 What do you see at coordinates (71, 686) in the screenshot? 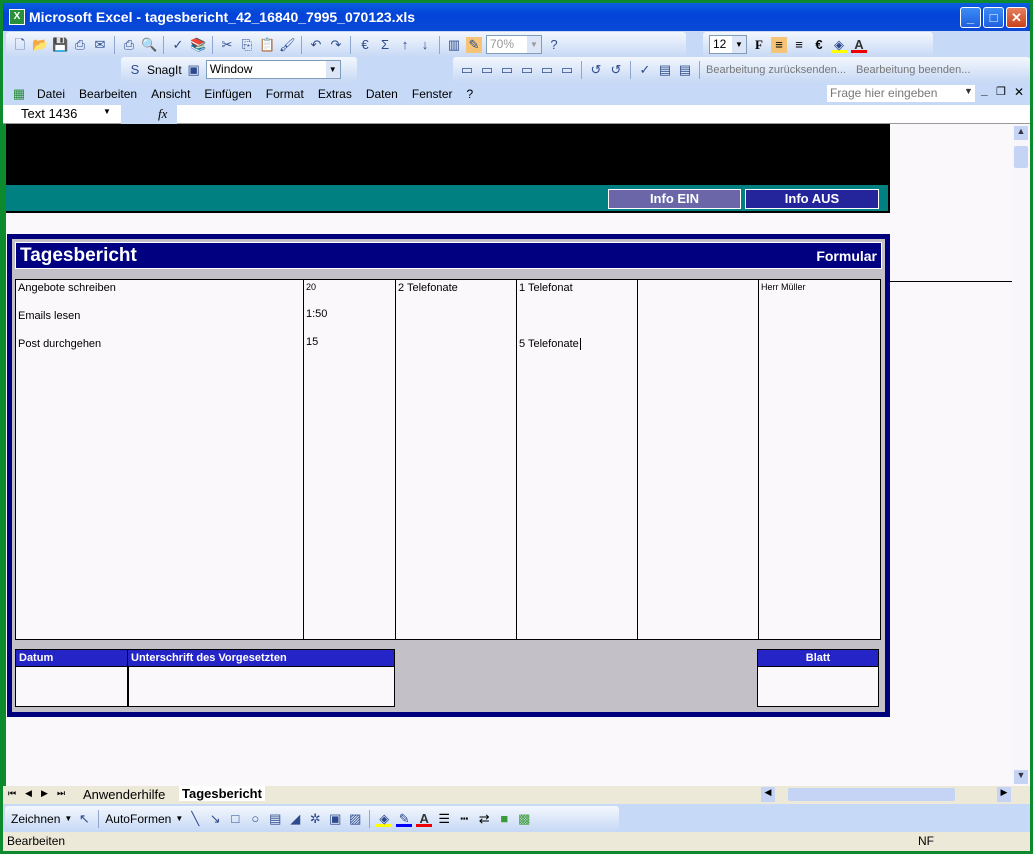
I see `date-field` at bounding box center [71, 686].